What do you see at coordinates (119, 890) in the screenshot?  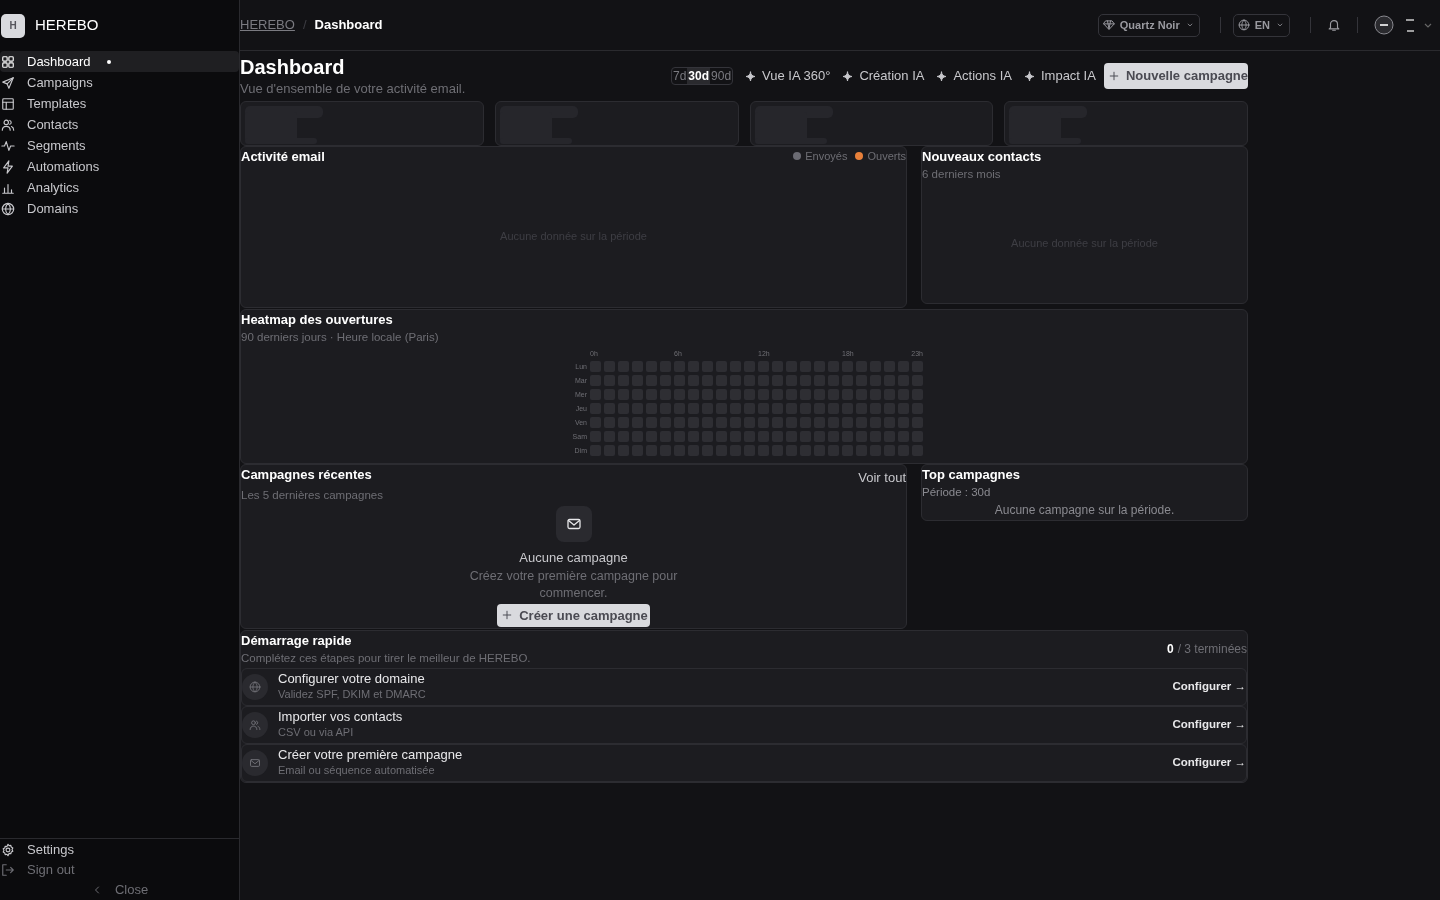 I see `close-sidebar-button: Close` at bounding box center [119, 890].